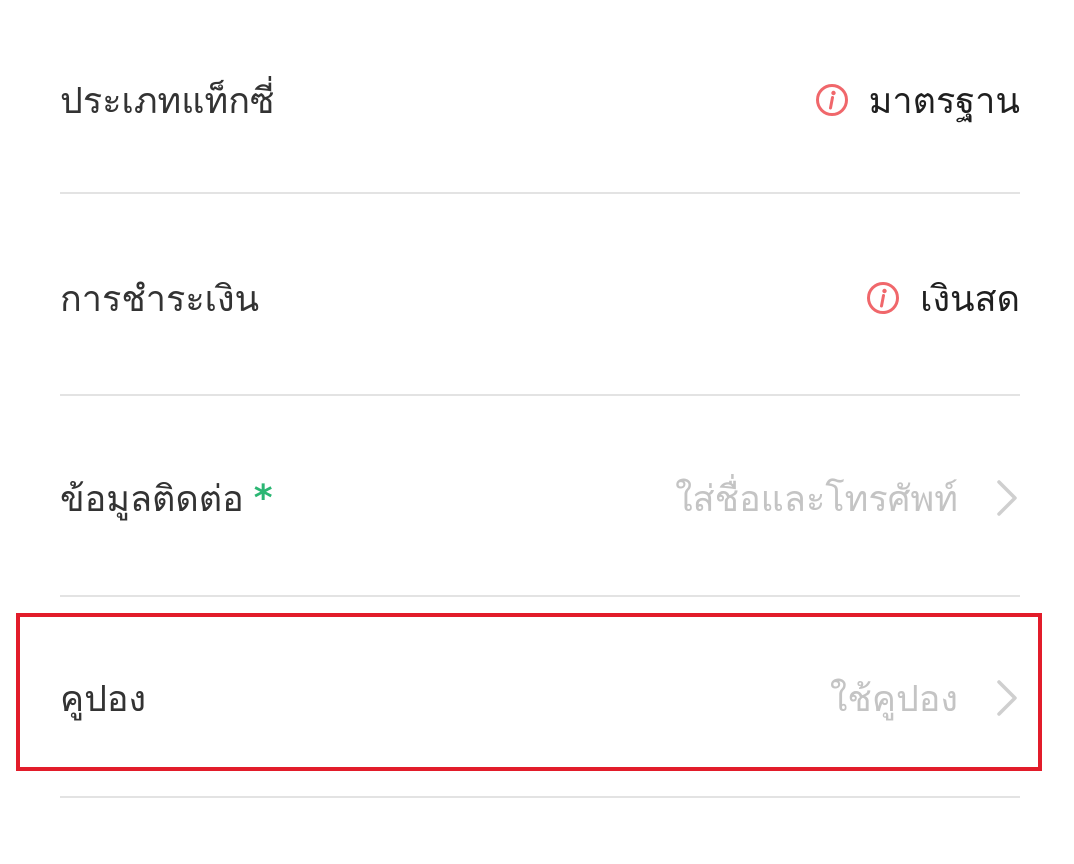 This screenshot has width=1074, height=864. Describe the element at coordinates (263, 498) in the screenshot. I see `required-marker: *` at that location.